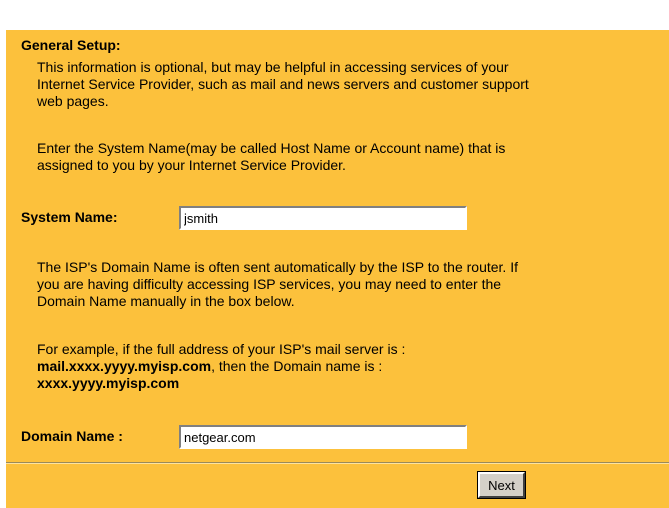 The width and height of the screenshot is (669, 508). What do you see at coordinates (69, 217) in the screenshot?
I see `system-name-label: System Name:` at bounding box center [69, 217].